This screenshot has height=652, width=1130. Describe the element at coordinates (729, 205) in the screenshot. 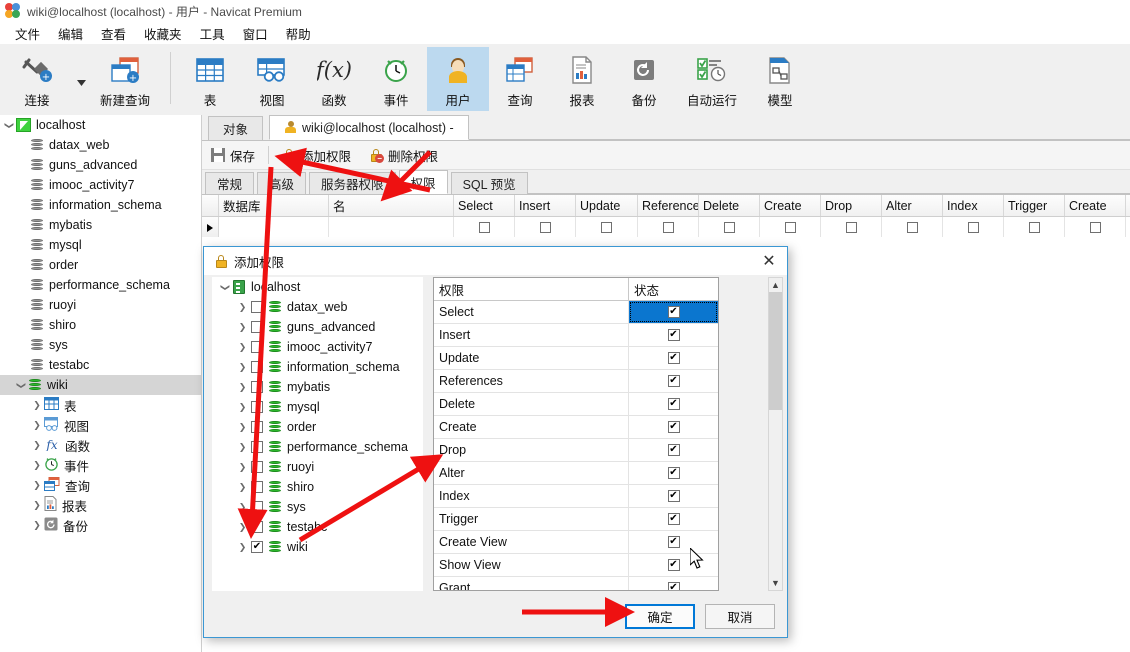

I see `grid-column-header-delete: Delete` at that location.